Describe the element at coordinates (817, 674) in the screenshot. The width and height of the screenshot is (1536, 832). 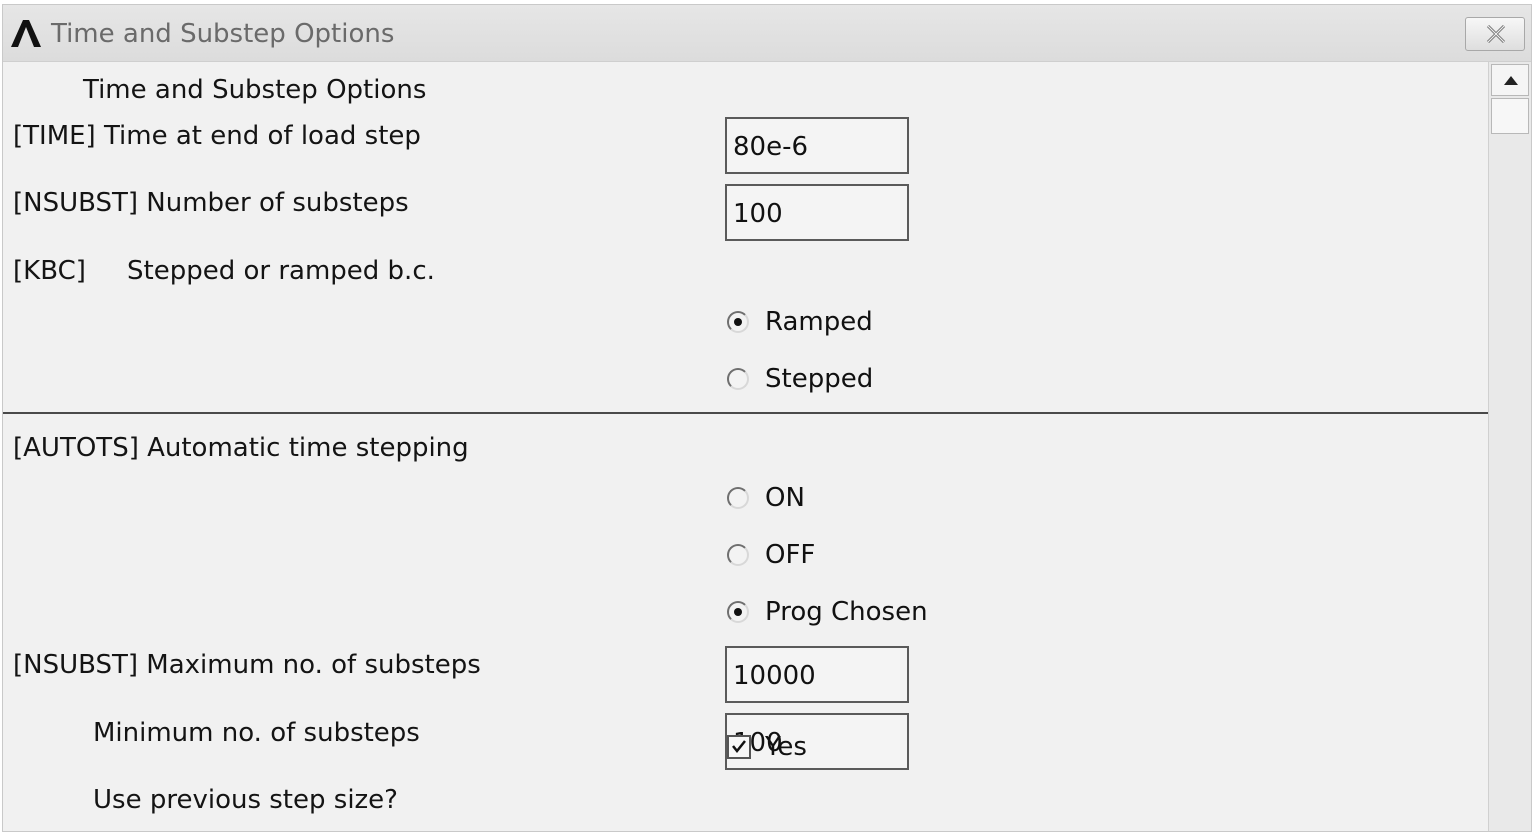
I see `max-substeps-input` at that location.